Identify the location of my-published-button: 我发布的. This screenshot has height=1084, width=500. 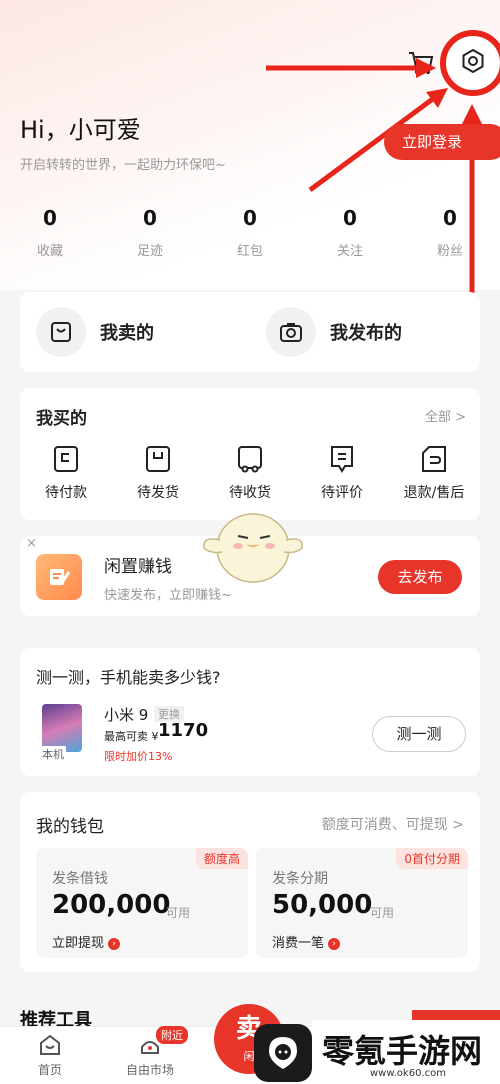
(365, 332).